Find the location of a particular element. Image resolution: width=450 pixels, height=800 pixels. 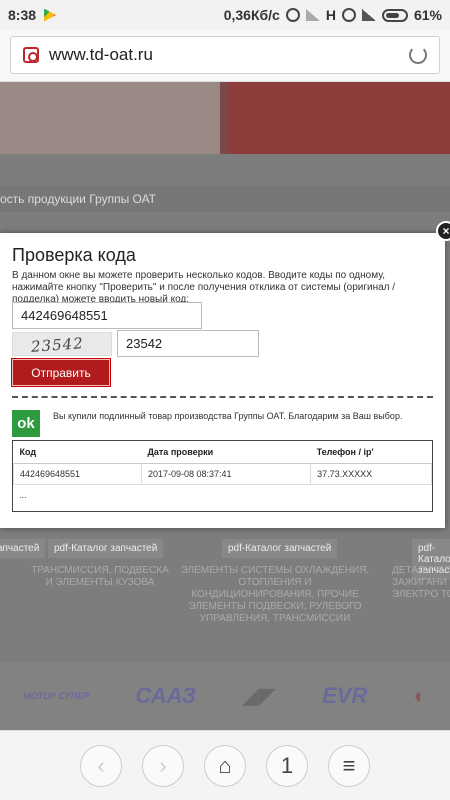

battery-icon is located at coordinates (394, 15).